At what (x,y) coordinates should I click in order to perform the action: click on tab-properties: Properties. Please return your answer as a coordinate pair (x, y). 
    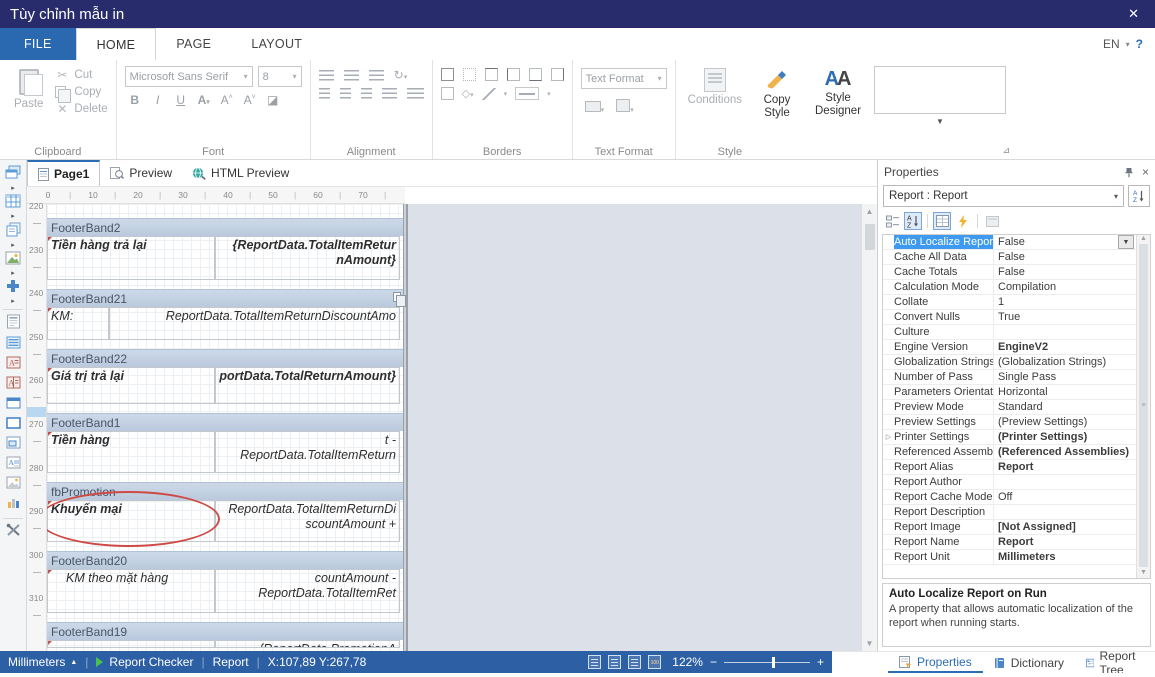
    Looking at the image, I should click on (935, 662).